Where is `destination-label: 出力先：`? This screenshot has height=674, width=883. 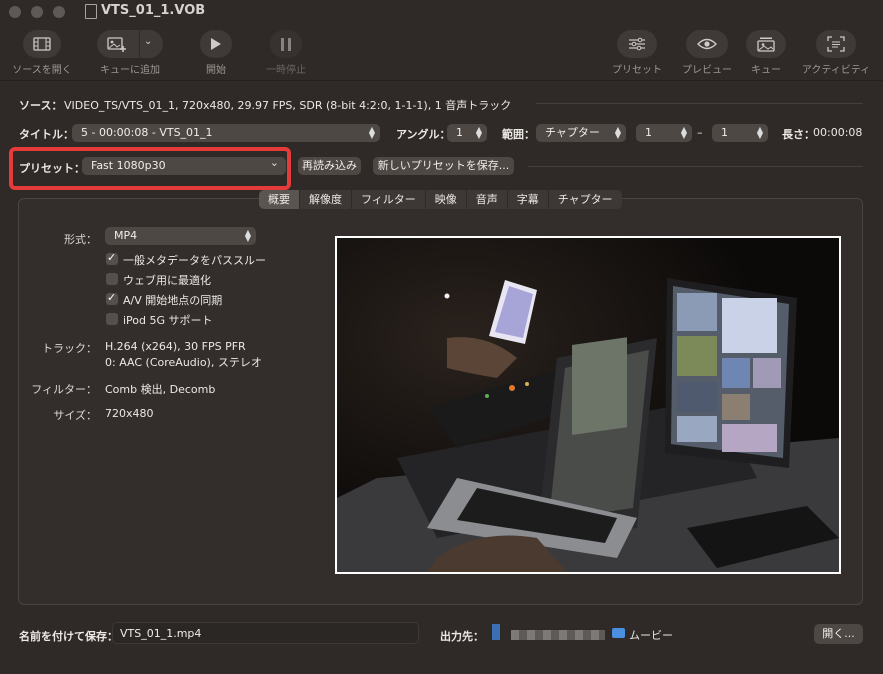
destination-label: 出力先： is located at coordinates (462, 636).